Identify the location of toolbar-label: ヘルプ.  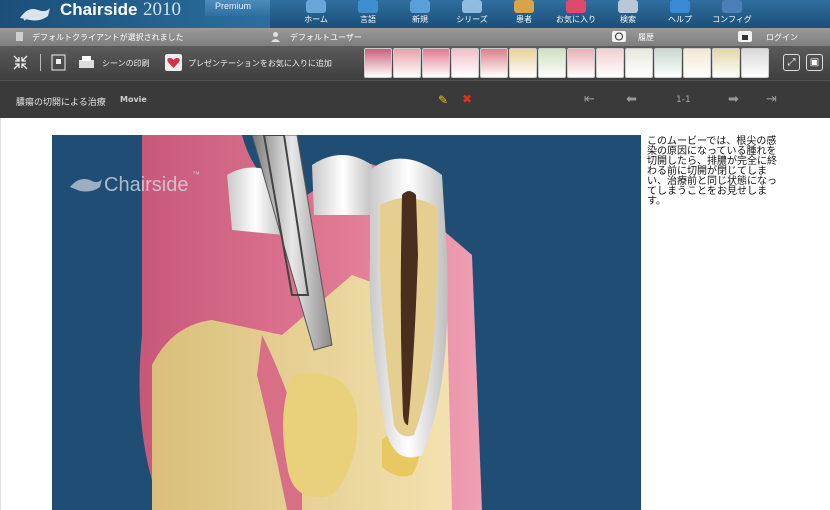
(680, 19).